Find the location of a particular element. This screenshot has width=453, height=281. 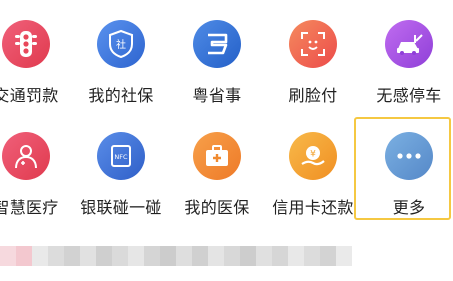

service-label: 银联碰一碰 is located at coordinates (121, 207).